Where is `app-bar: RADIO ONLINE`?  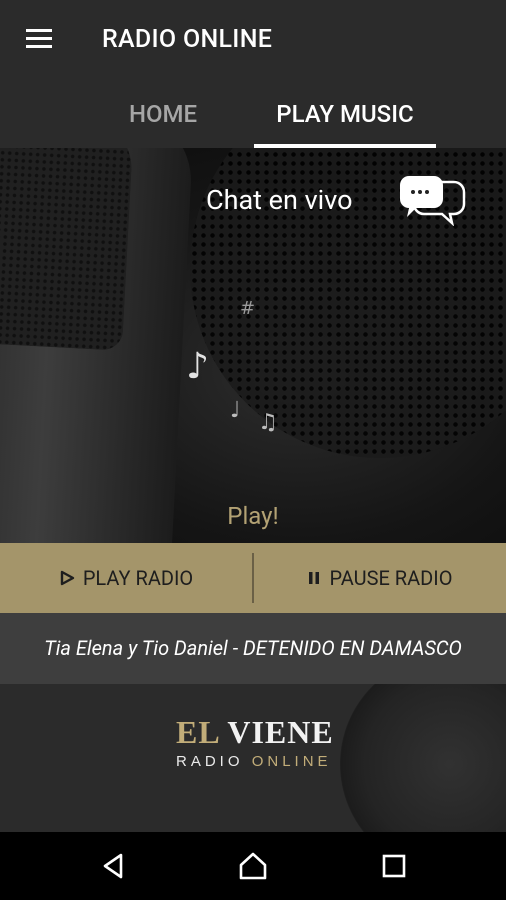
app-bar: RADIO ONLINE is located at coordinates (253, 40).